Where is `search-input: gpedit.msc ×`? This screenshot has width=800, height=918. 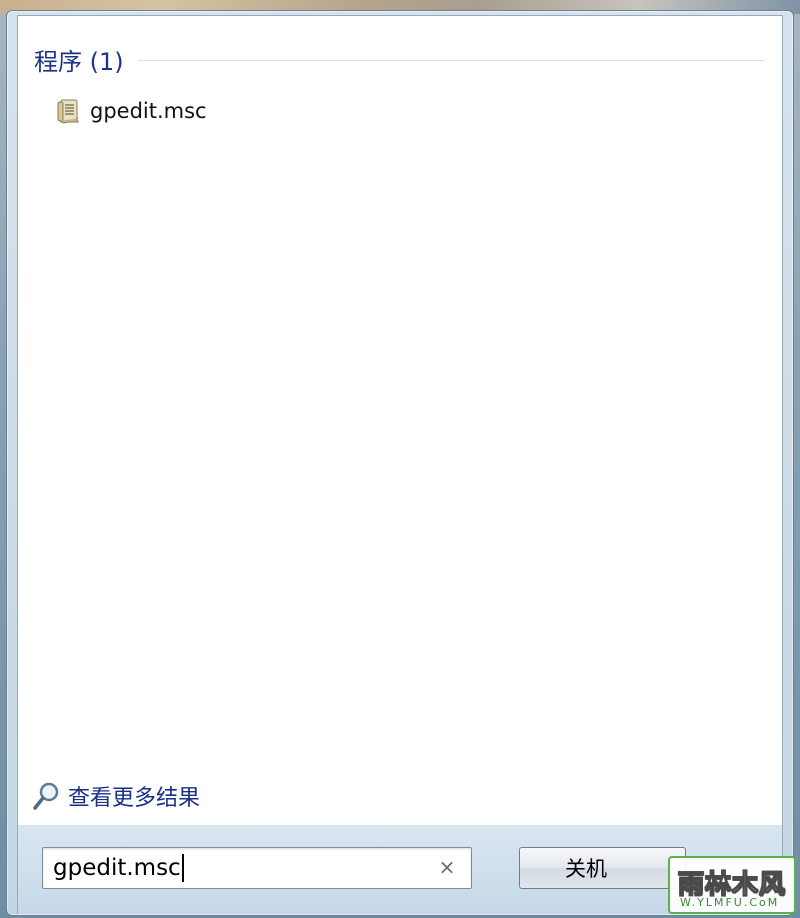 search-input: gpedit.msc × is located at coordinates (257, 868).